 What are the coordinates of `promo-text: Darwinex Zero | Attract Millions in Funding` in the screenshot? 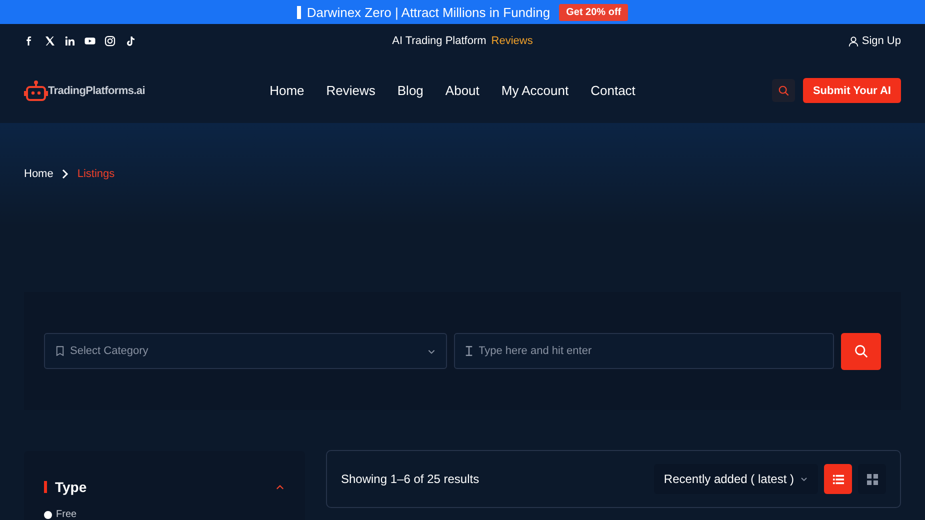 It's located at (428, 12).